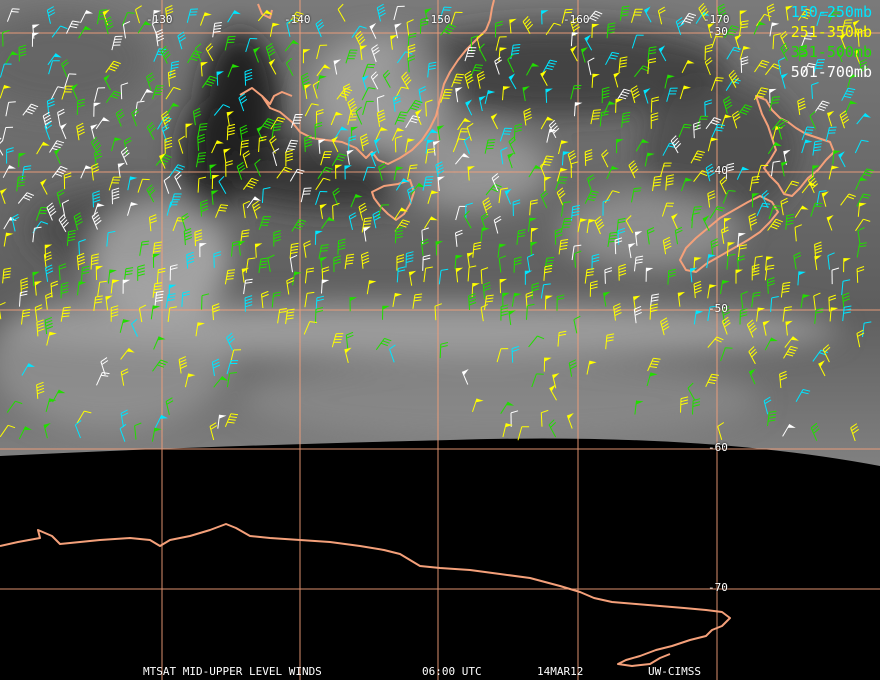  What do you see at coordinates (718, 447) in the screenshot?
I see `latitude-label: -60` at bounding box center [718, 447].